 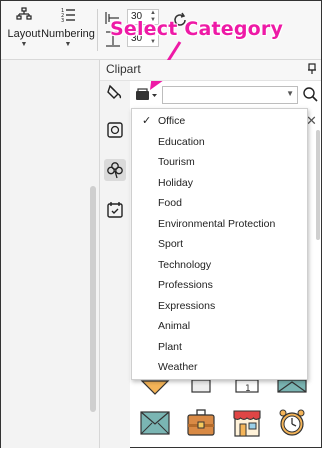 What do you see at coordinates (318, 185) in the screenshot?
I see `clipart-scrollbar` at bounding box center [318, 185].